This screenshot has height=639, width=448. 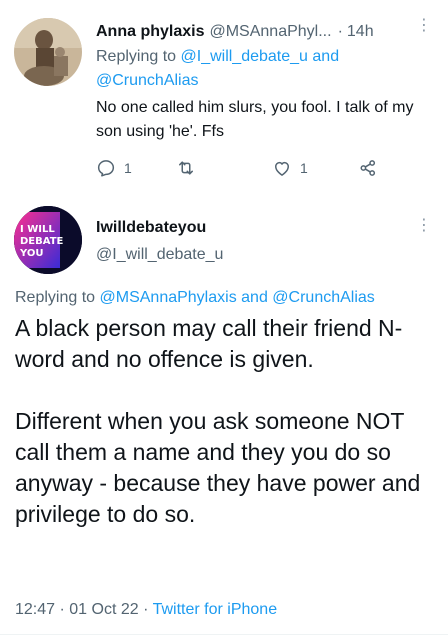 I want to click on mention-link: @I_will_debate_u, so click(x=244, y=56).